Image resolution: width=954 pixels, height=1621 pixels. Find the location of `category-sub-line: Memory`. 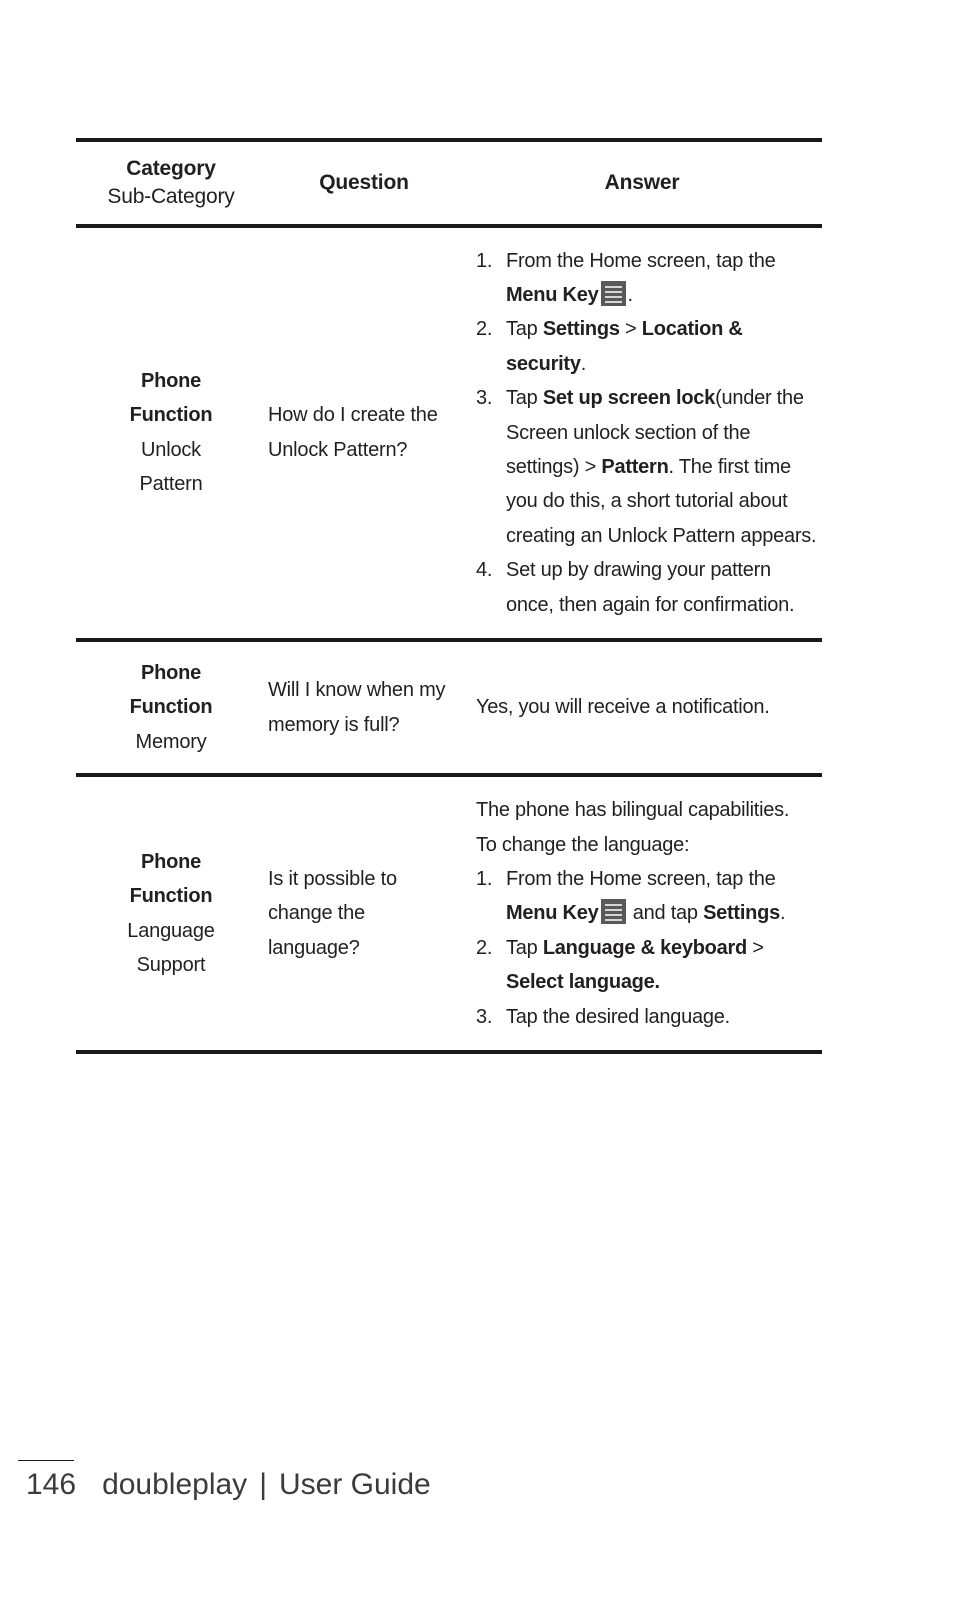

category-sub-line: Memory is located at coordinates (171, 741).